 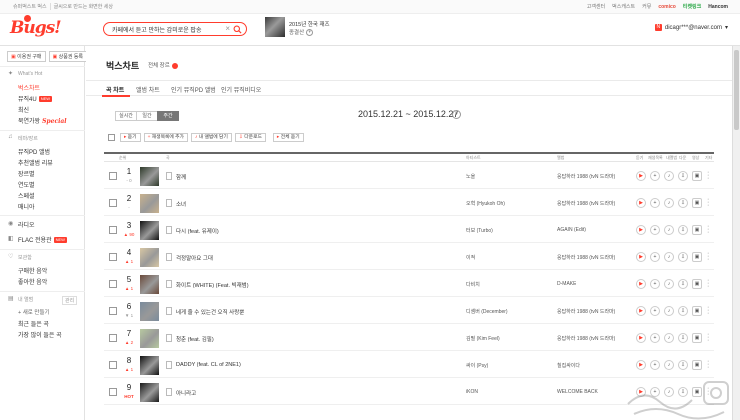 What do you see at coordinates (168, 116) in the screenshot?
I see `period-weekly: 주간` at bounding box center [168, 116].